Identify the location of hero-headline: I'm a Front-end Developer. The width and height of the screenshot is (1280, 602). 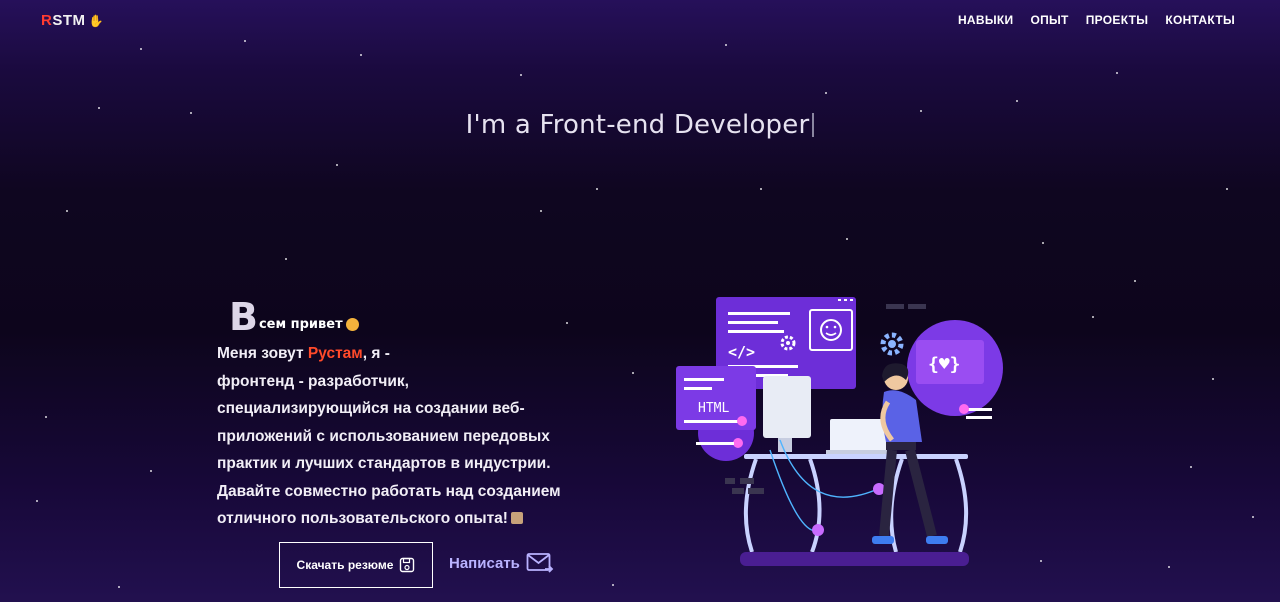
(640, 125).